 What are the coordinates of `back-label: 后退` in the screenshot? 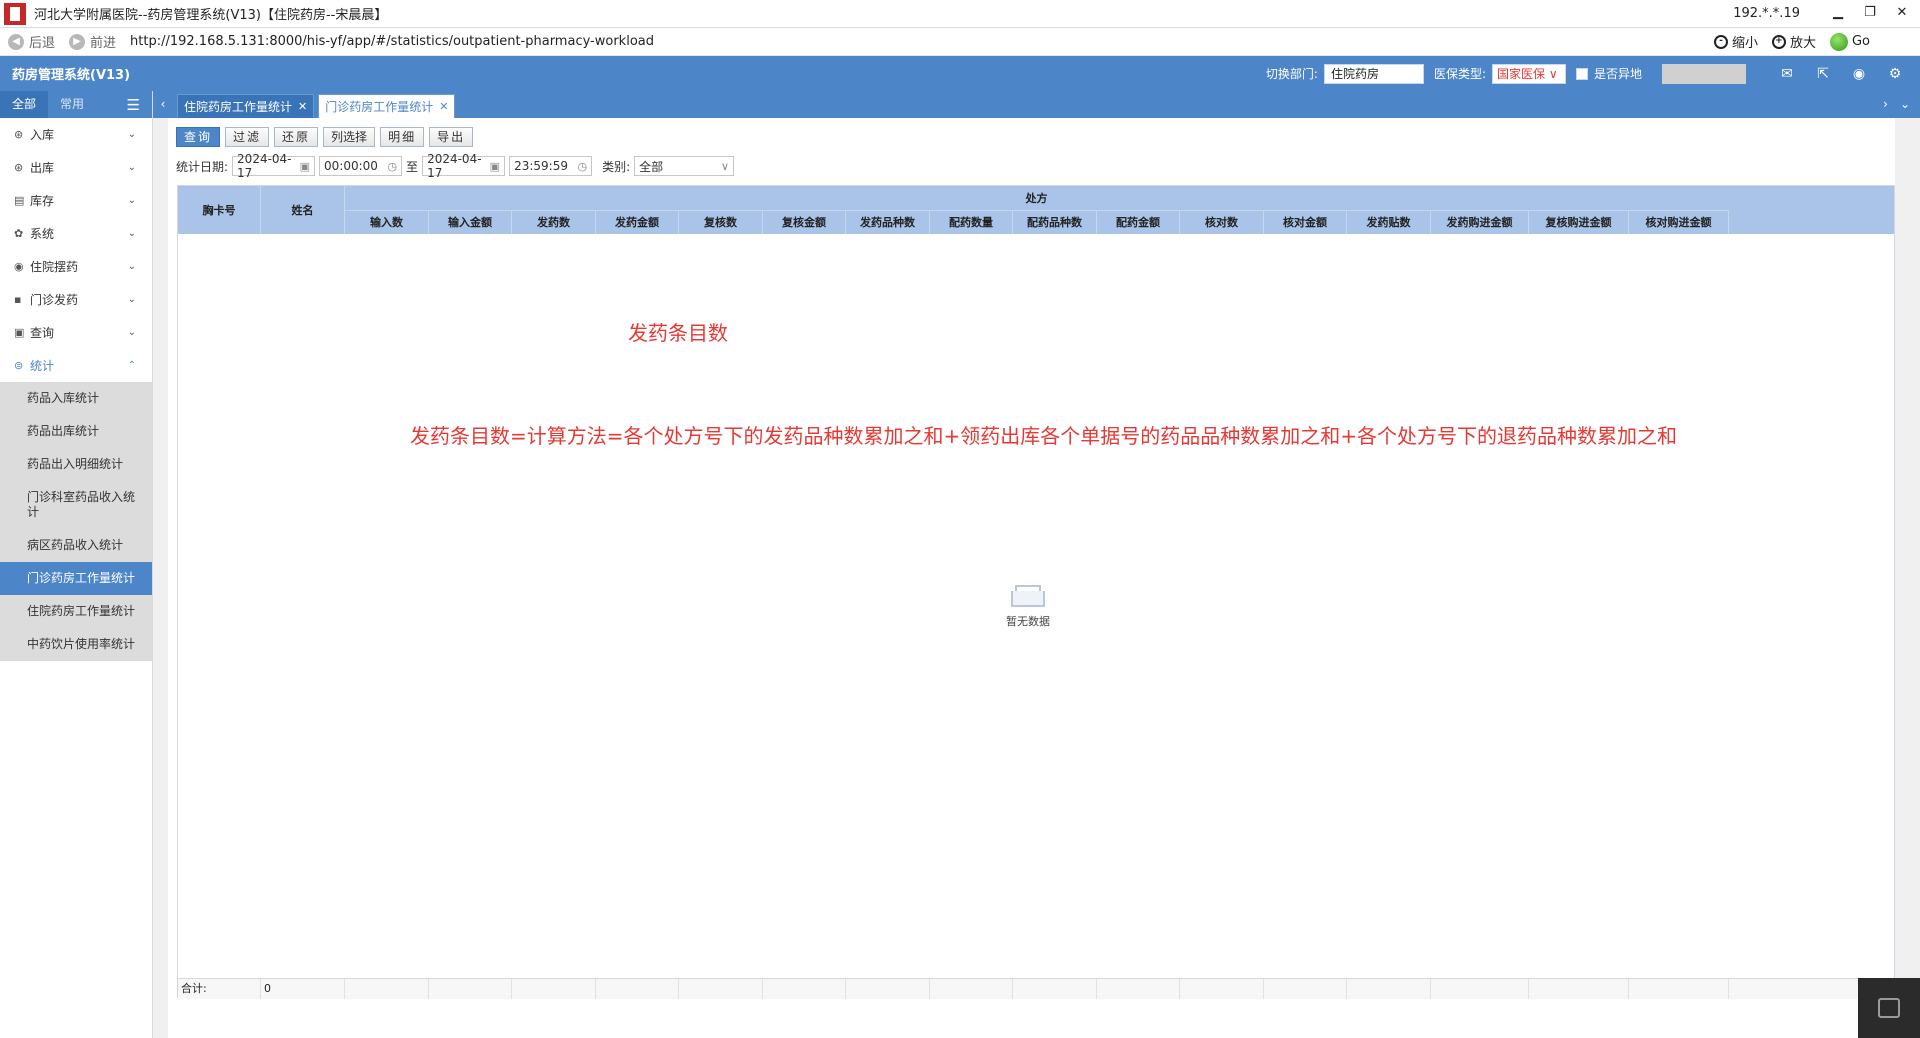 It's located at (42, 43).